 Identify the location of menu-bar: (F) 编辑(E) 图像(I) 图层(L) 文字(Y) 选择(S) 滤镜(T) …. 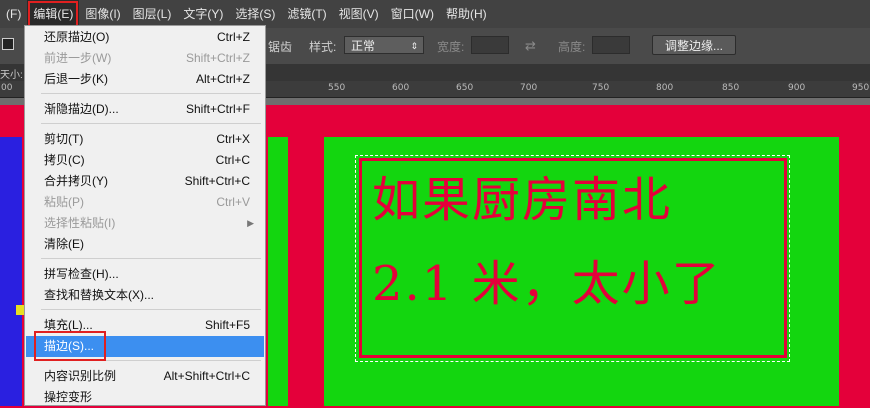
(435, 14).